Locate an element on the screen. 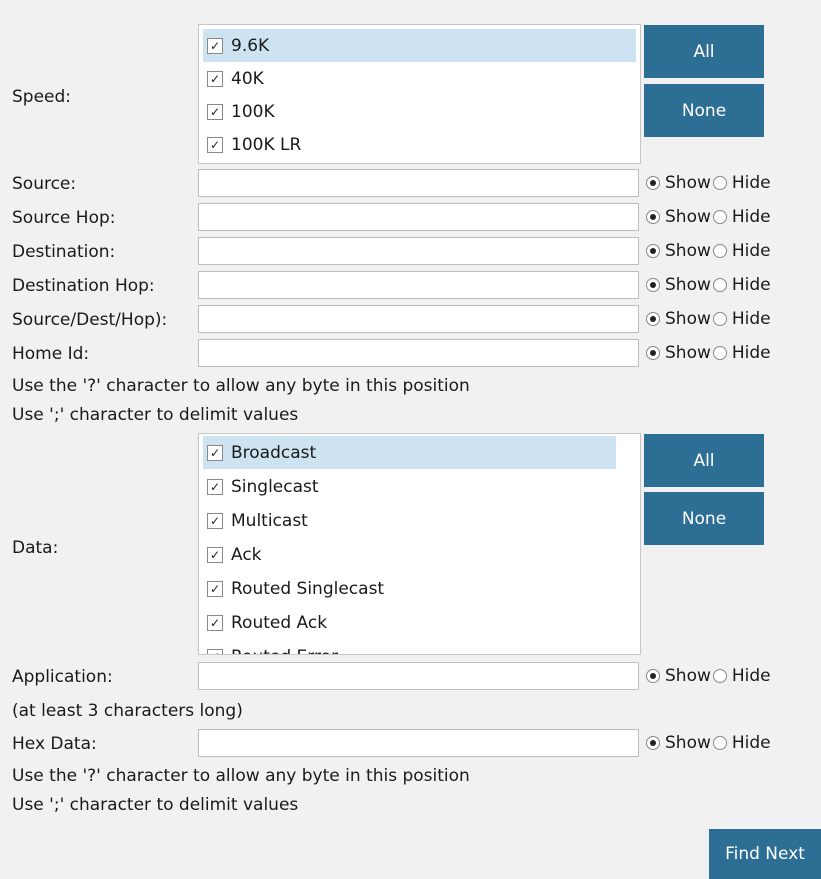  hint-delimiter-2: Use ';' character to delimit values is located at coordinates (155, 805).